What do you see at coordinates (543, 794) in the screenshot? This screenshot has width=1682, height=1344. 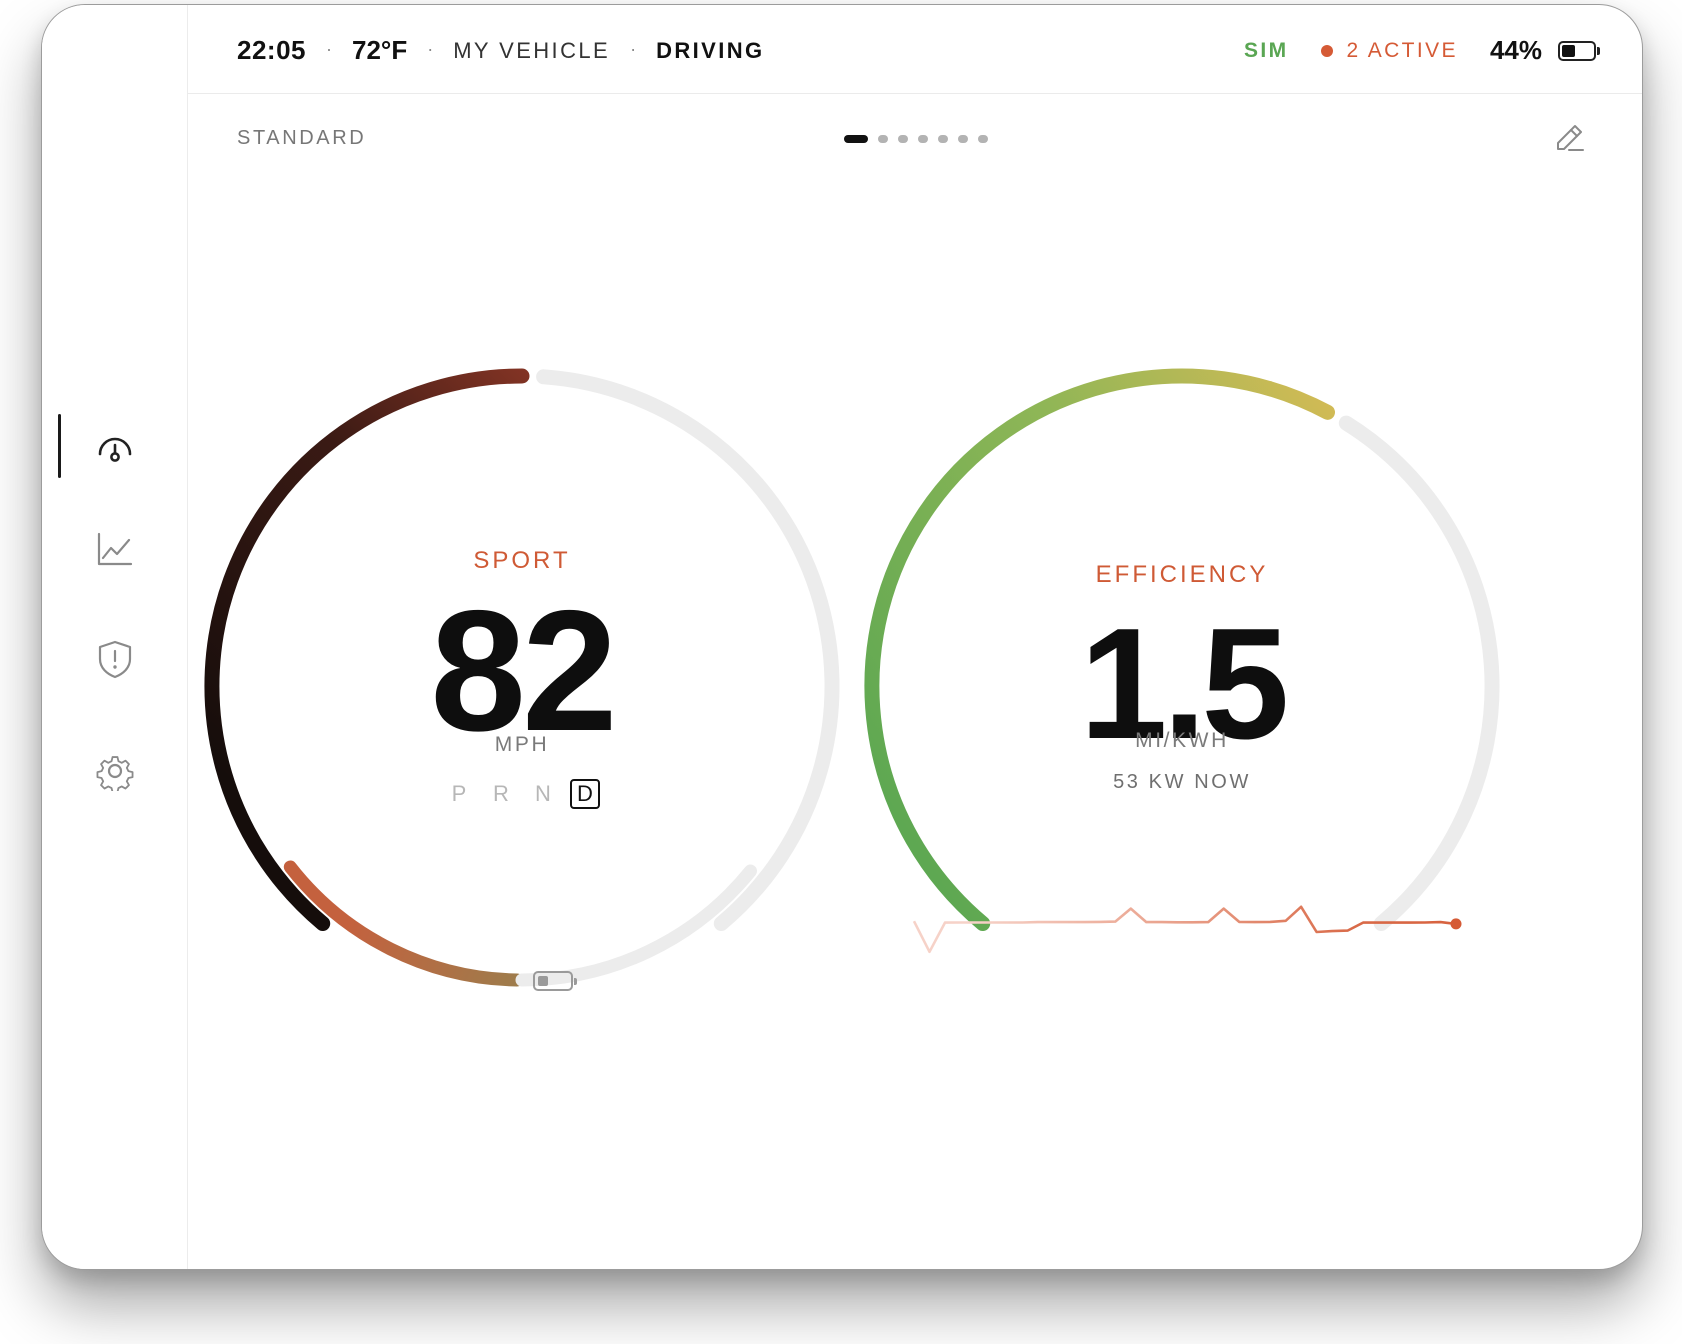 I see `gear-option: N` at bounding box center [543, 794].